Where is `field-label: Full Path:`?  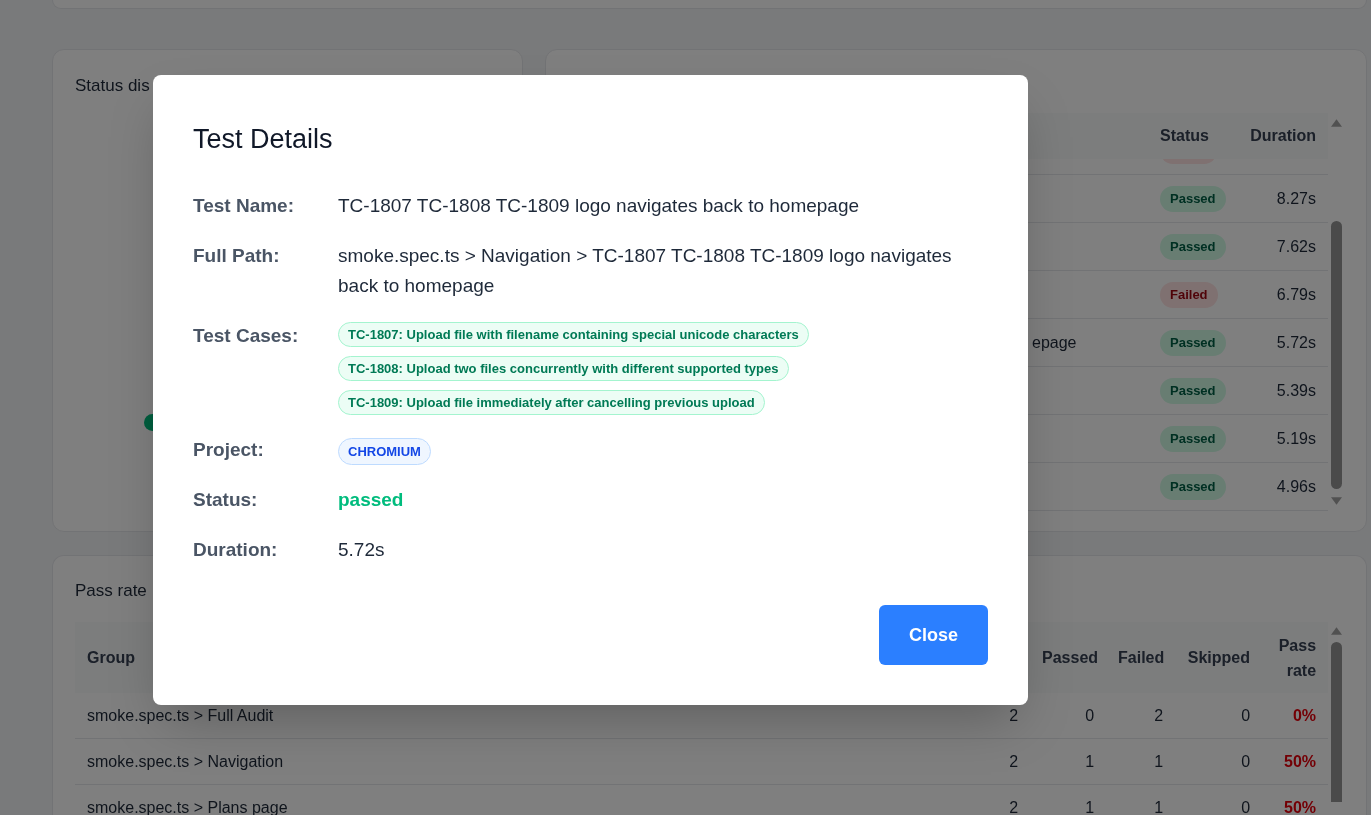
field-label: Full Path: is located at coordinates (237, 256).